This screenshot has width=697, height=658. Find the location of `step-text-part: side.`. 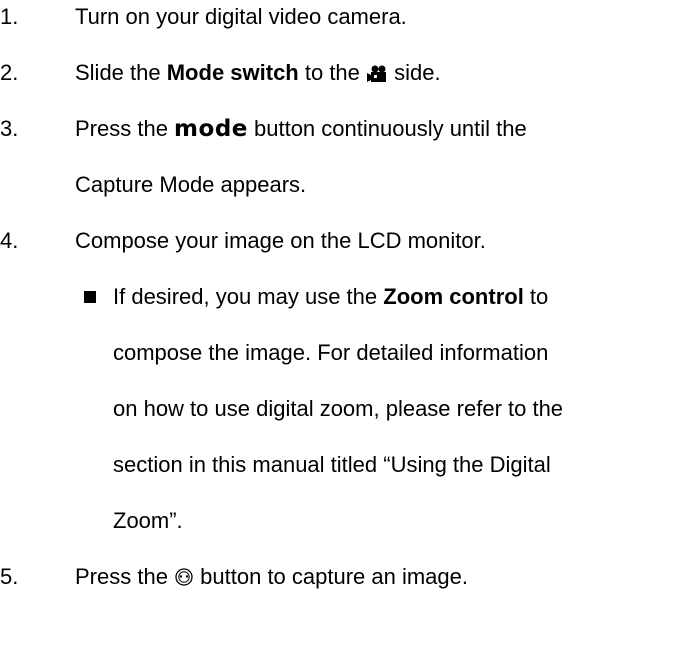

step-text-part: side. is located at coordinates (414, 72).